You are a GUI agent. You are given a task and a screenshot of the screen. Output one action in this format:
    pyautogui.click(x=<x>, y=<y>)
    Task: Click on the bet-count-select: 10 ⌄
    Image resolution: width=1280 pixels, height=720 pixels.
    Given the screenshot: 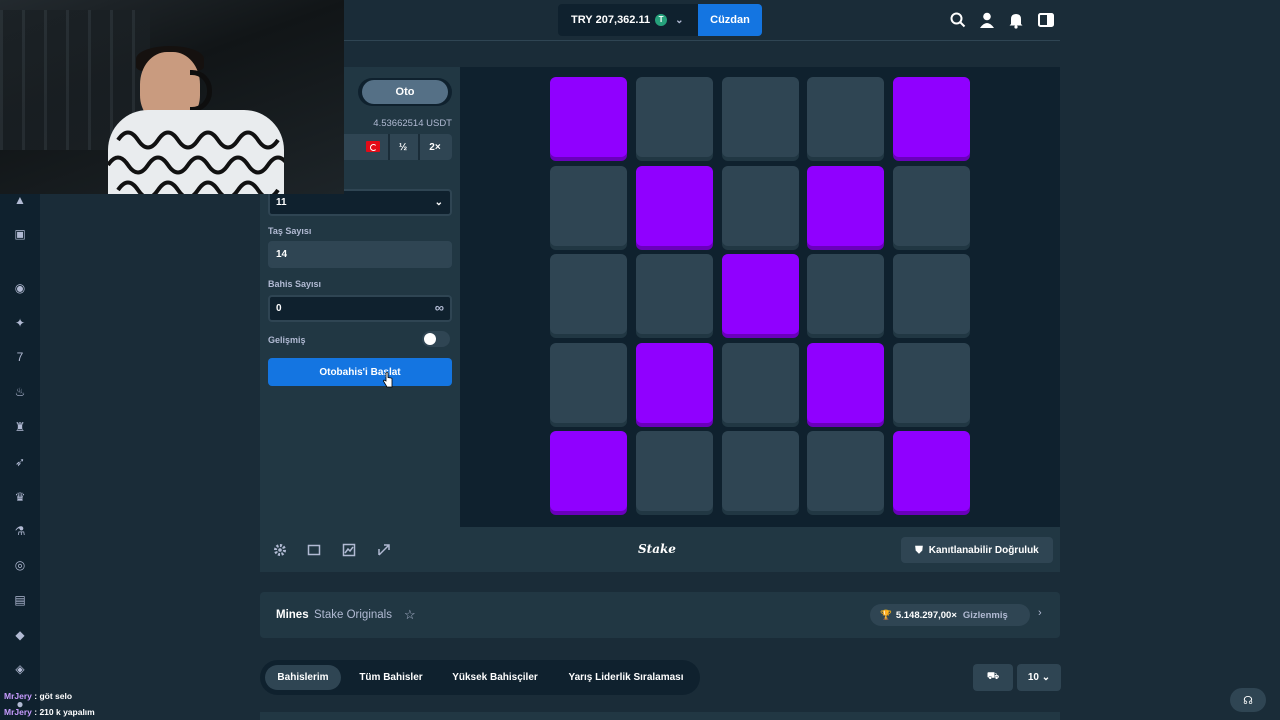 What is the action you would take?
    pyautogui.click(x=1039, y=677)
    